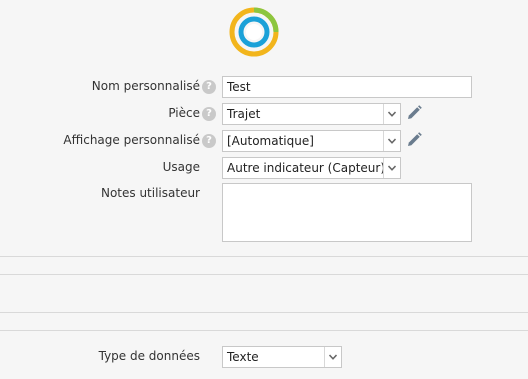 This screenshot has height=379, width=528. What do you see at coordinates (145, 86) in the screenshot?
I see `custom-name-label: Nom personnalisé` at bounding box center [145, 86].